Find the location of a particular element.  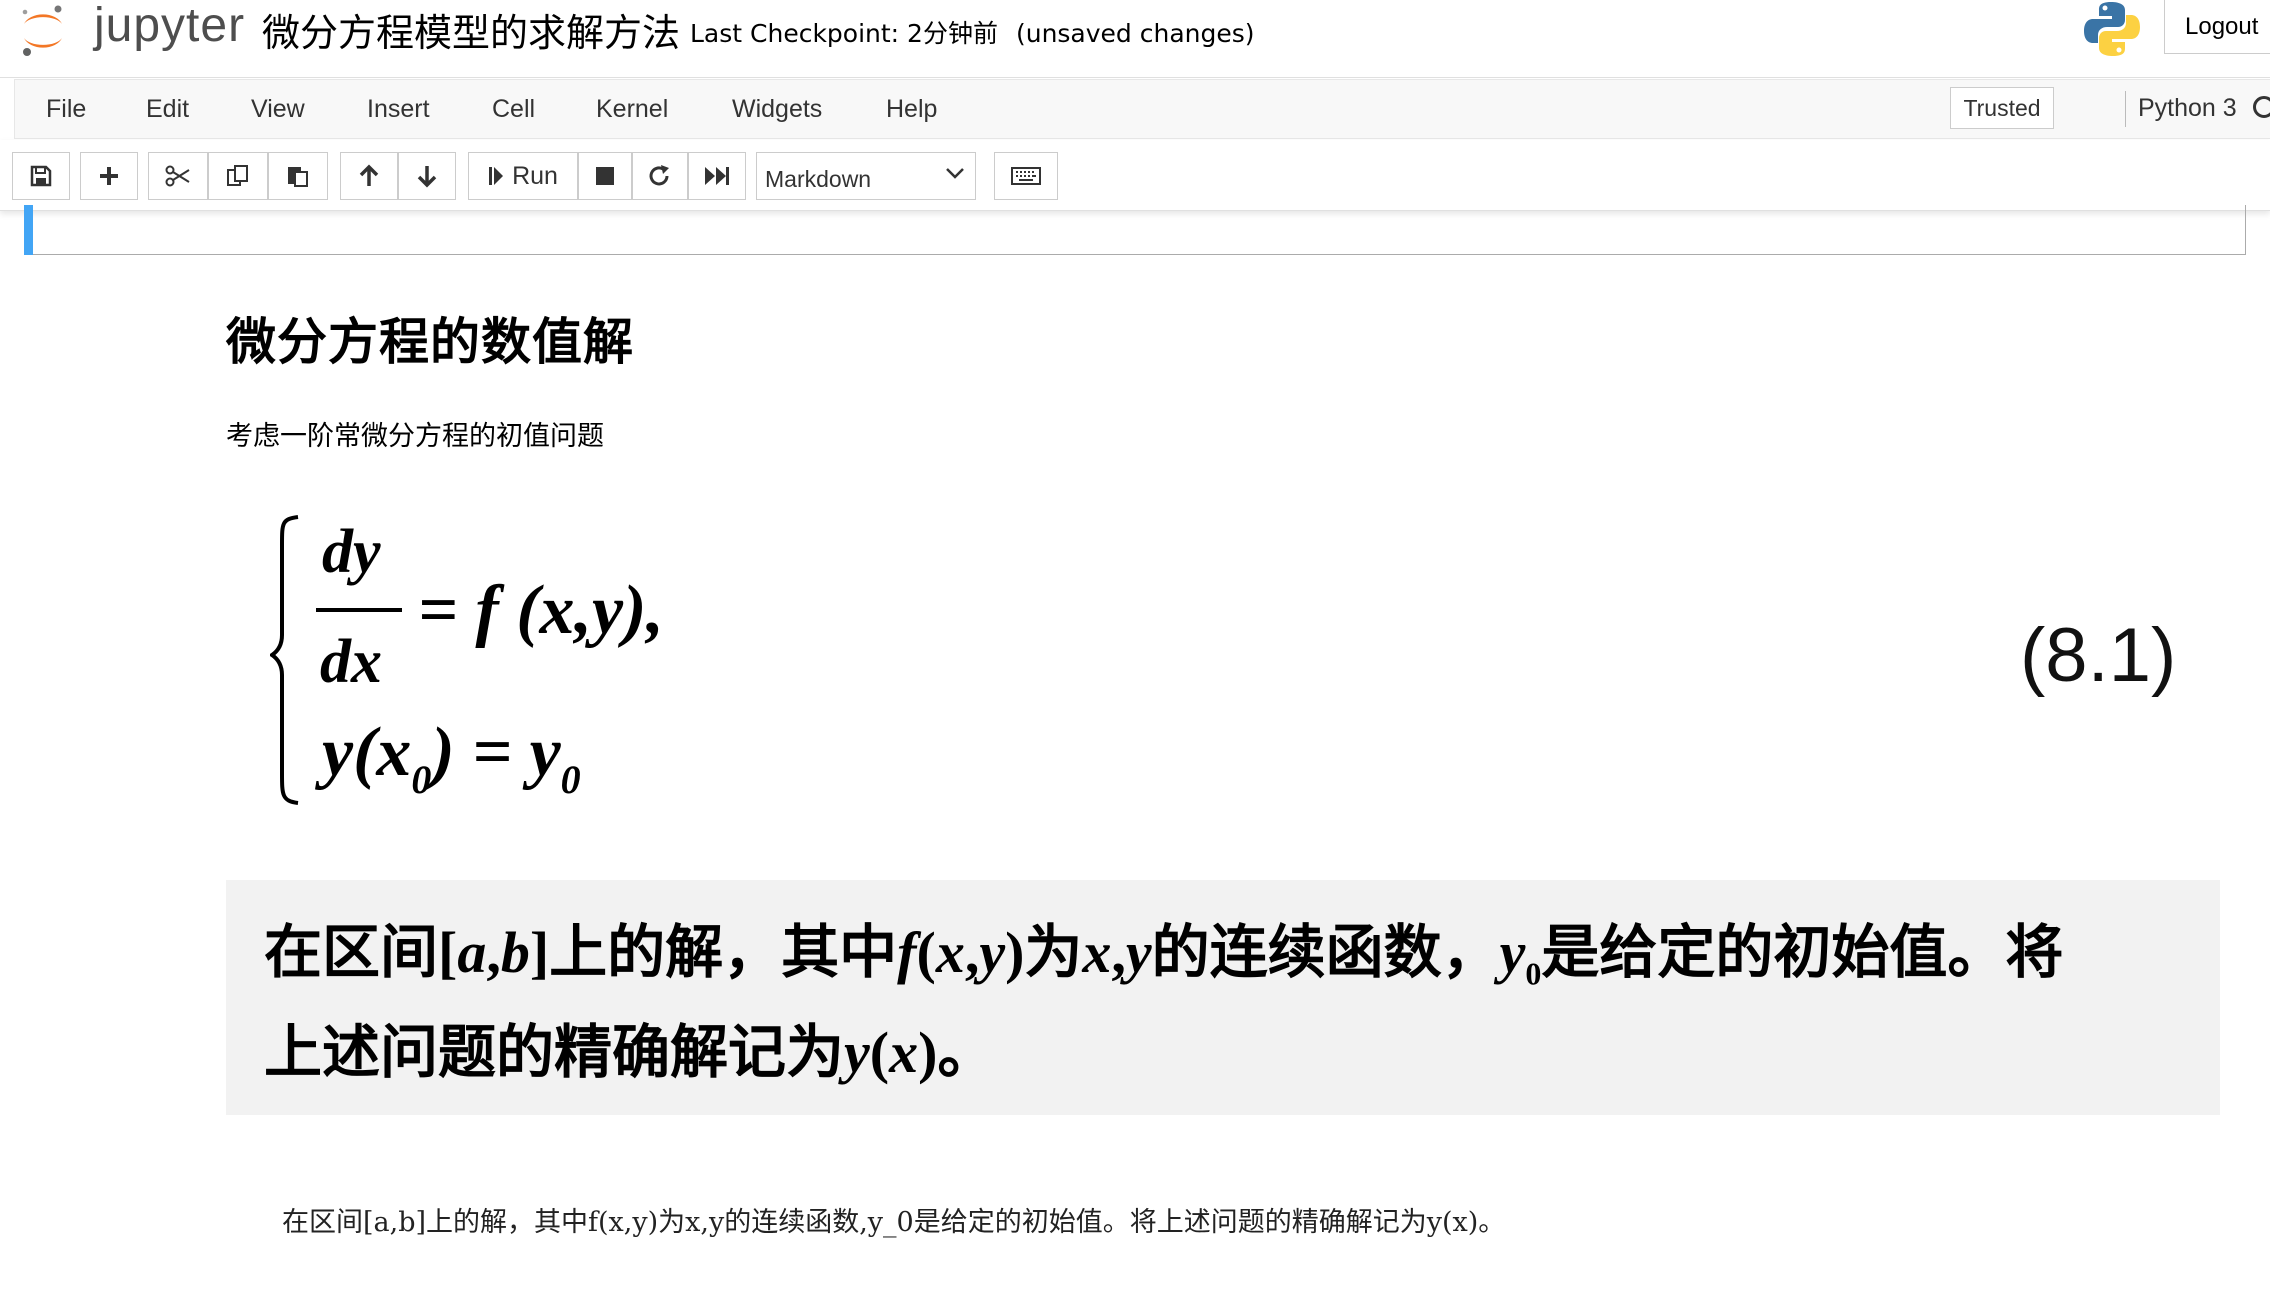

menu-file: File is located at coordinates (66, 109).